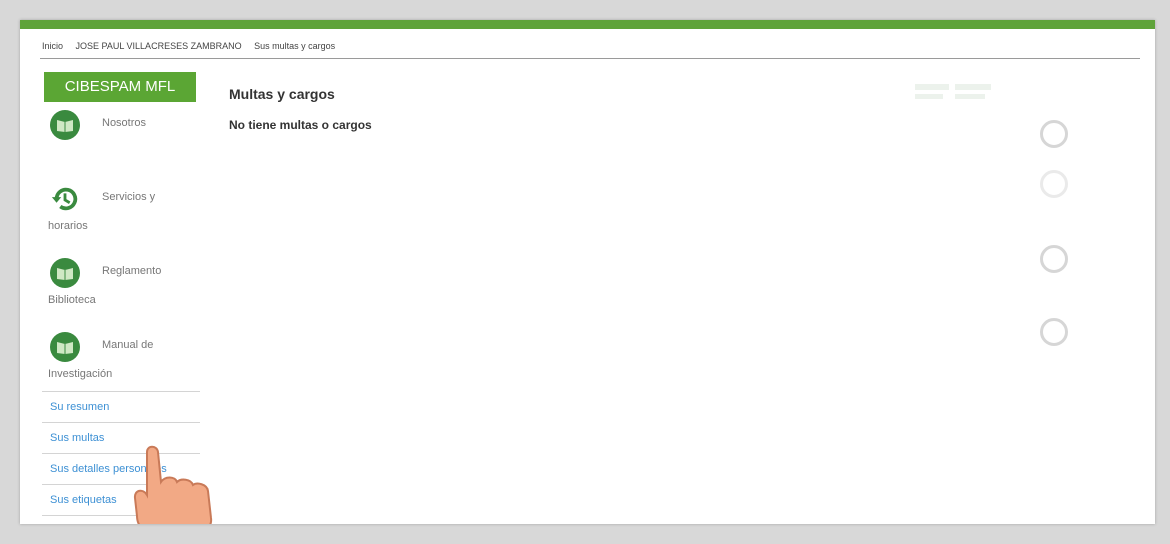 This screenshot has width=1170, height=544. Describe the element at coordinates (282, 94) in the screenshot. I see `page-title: Multas y cargos` at that location.